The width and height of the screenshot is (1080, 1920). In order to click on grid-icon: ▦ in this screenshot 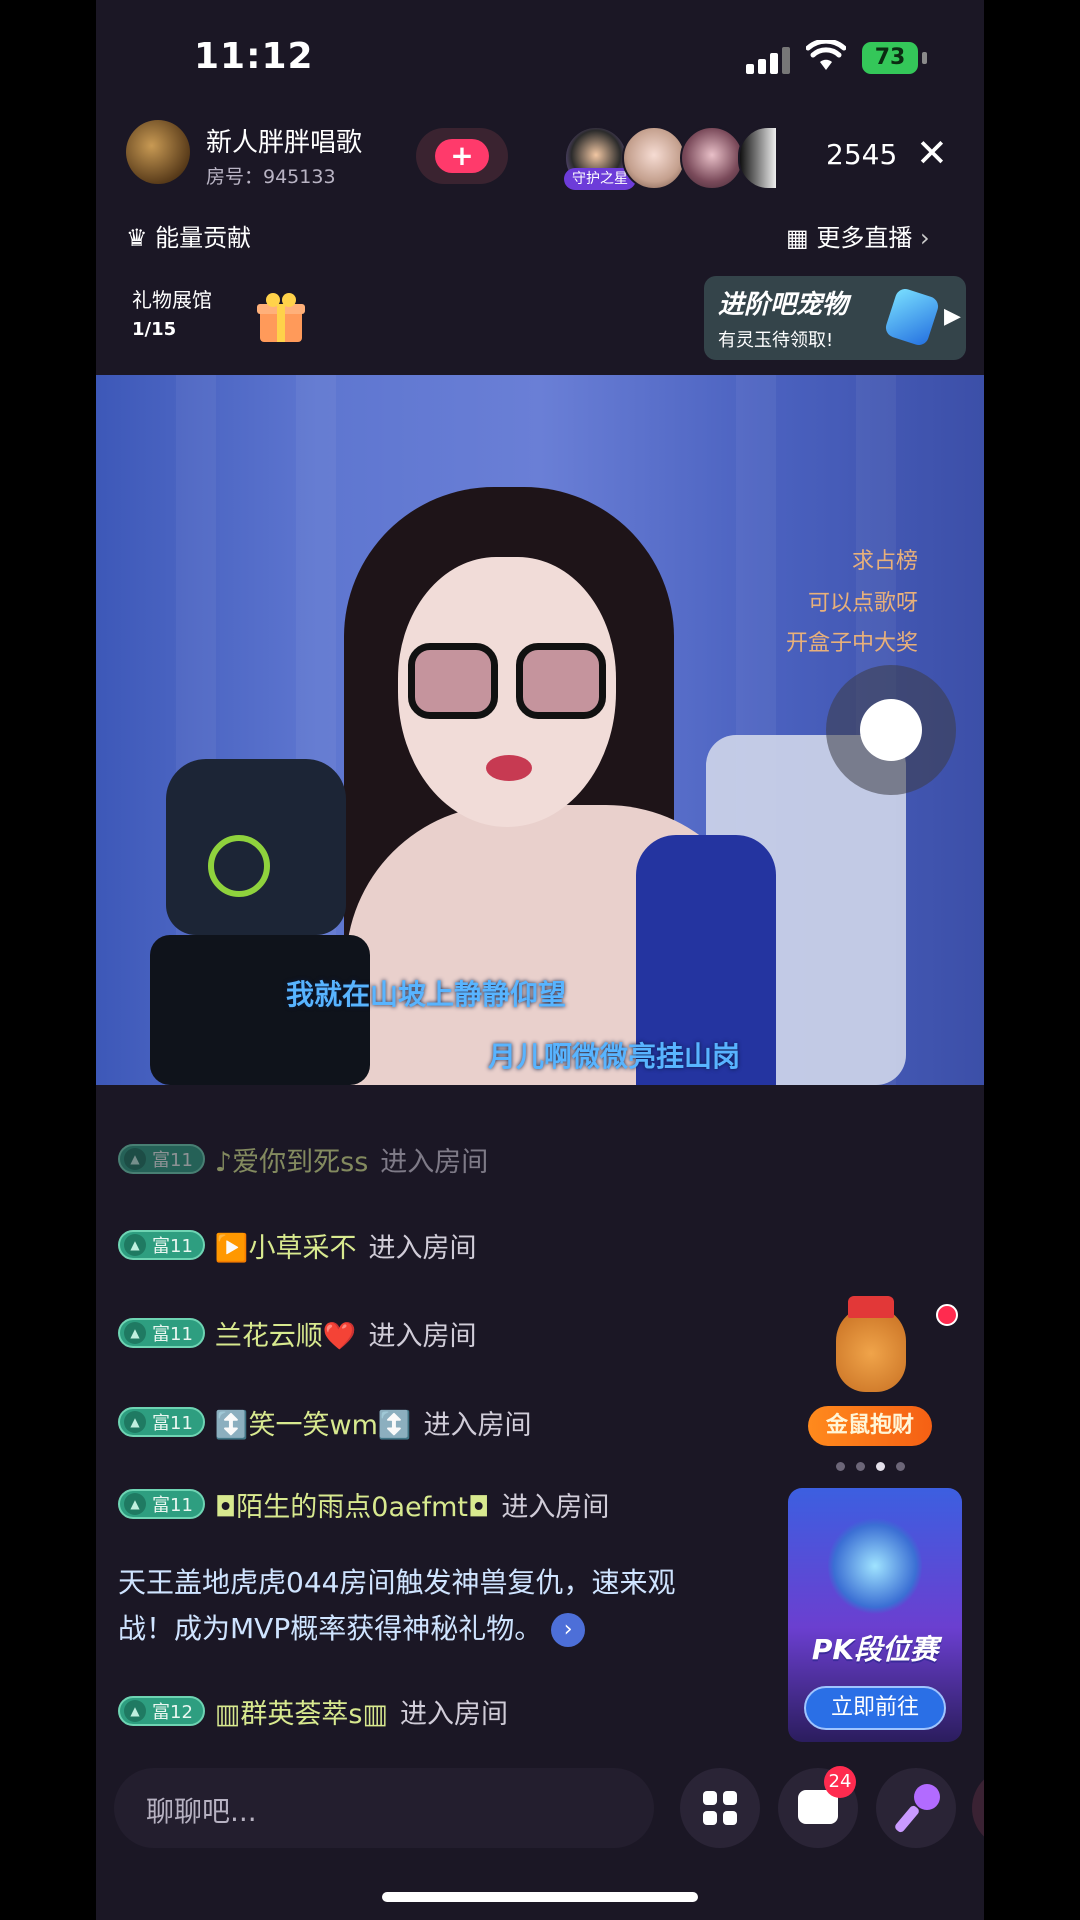, I will do `click(797, 238)`.